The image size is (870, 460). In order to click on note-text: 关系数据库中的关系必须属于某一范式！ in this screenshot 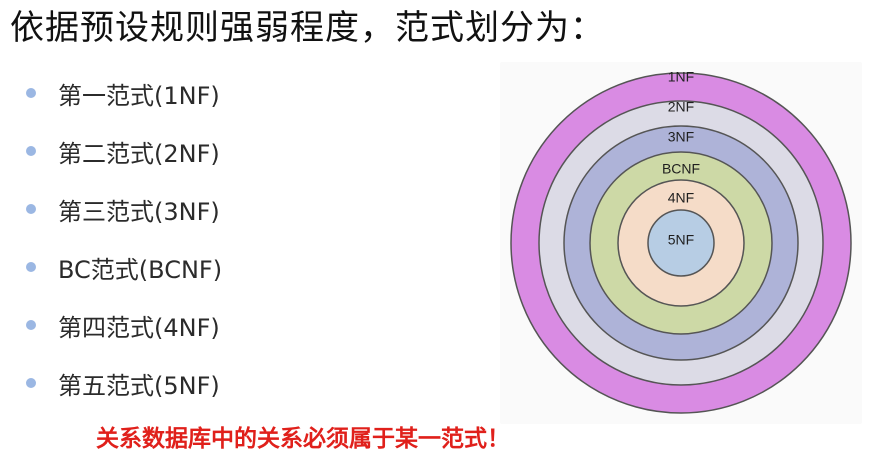, I will do `click(303, 439)`.